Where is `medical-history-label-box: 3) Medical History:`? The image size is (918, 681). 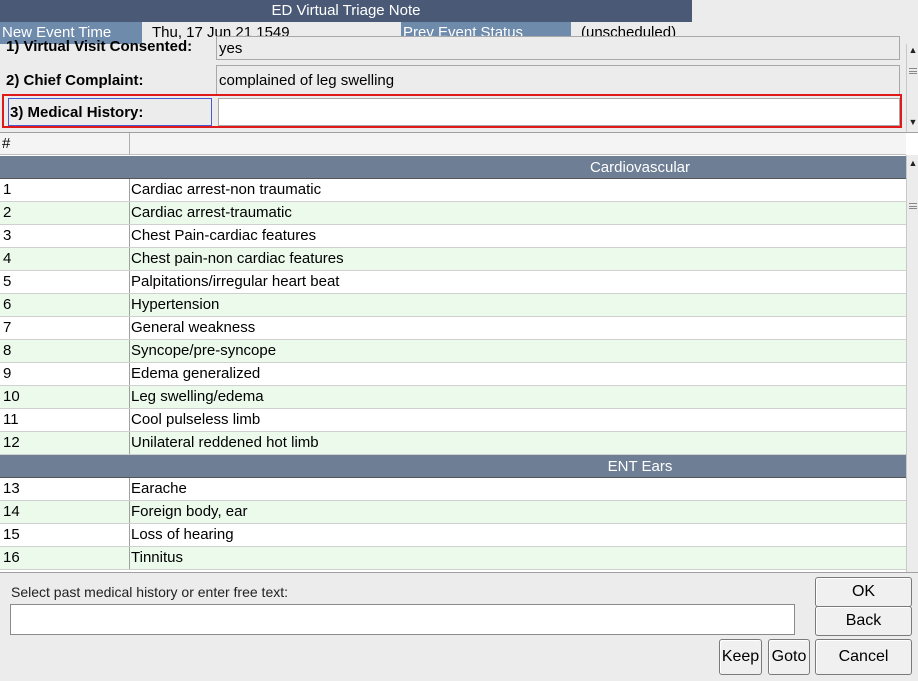
medical-history-label-box: 3) Medical History: is located at coordinates (110, 112).